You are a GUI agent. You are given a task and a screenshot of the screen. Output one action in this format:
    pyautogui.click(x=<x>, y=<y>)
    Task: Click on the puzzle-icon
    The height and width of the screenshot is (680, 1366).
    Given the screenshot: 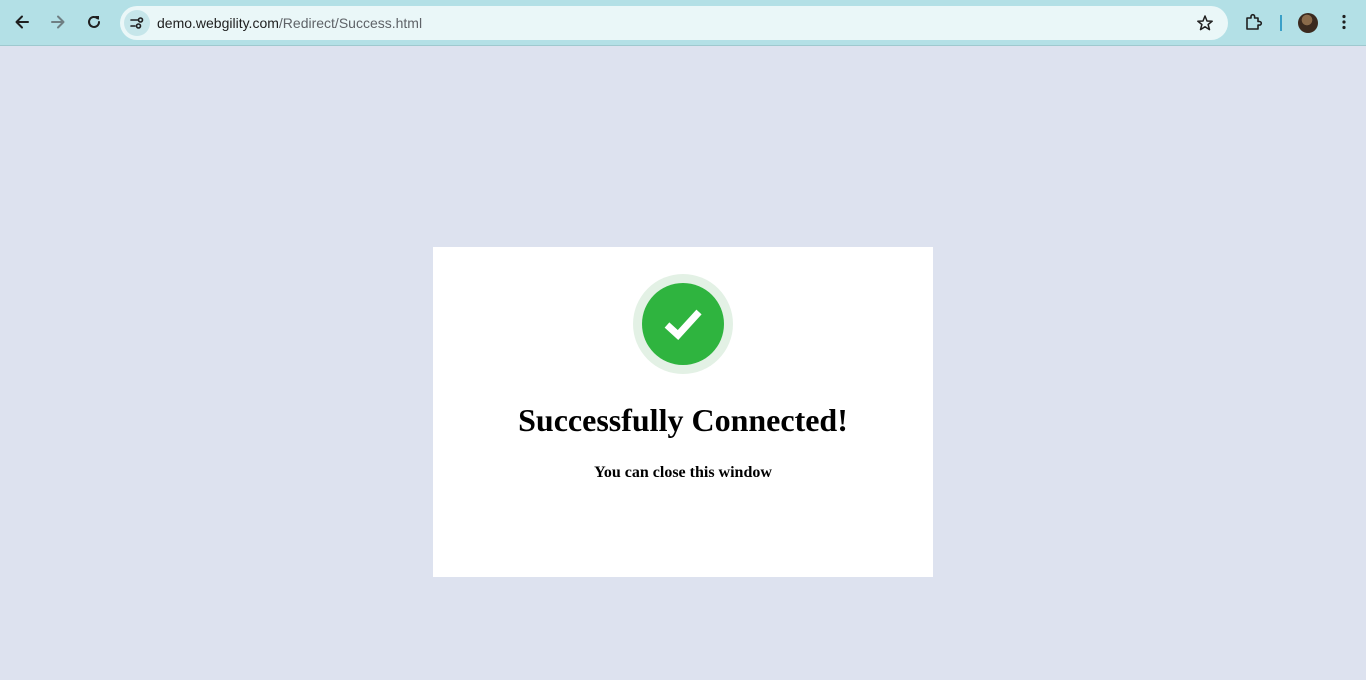 What is the action you would take?
    pyautogui.click(x=1254, y=21)
    